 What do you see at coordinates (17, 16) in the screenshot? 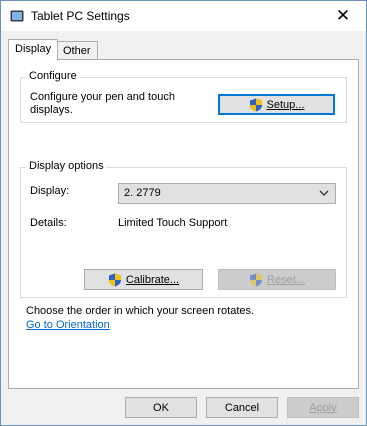
I see `tablet-pc-app-icon` at bounding box center [17, 16].